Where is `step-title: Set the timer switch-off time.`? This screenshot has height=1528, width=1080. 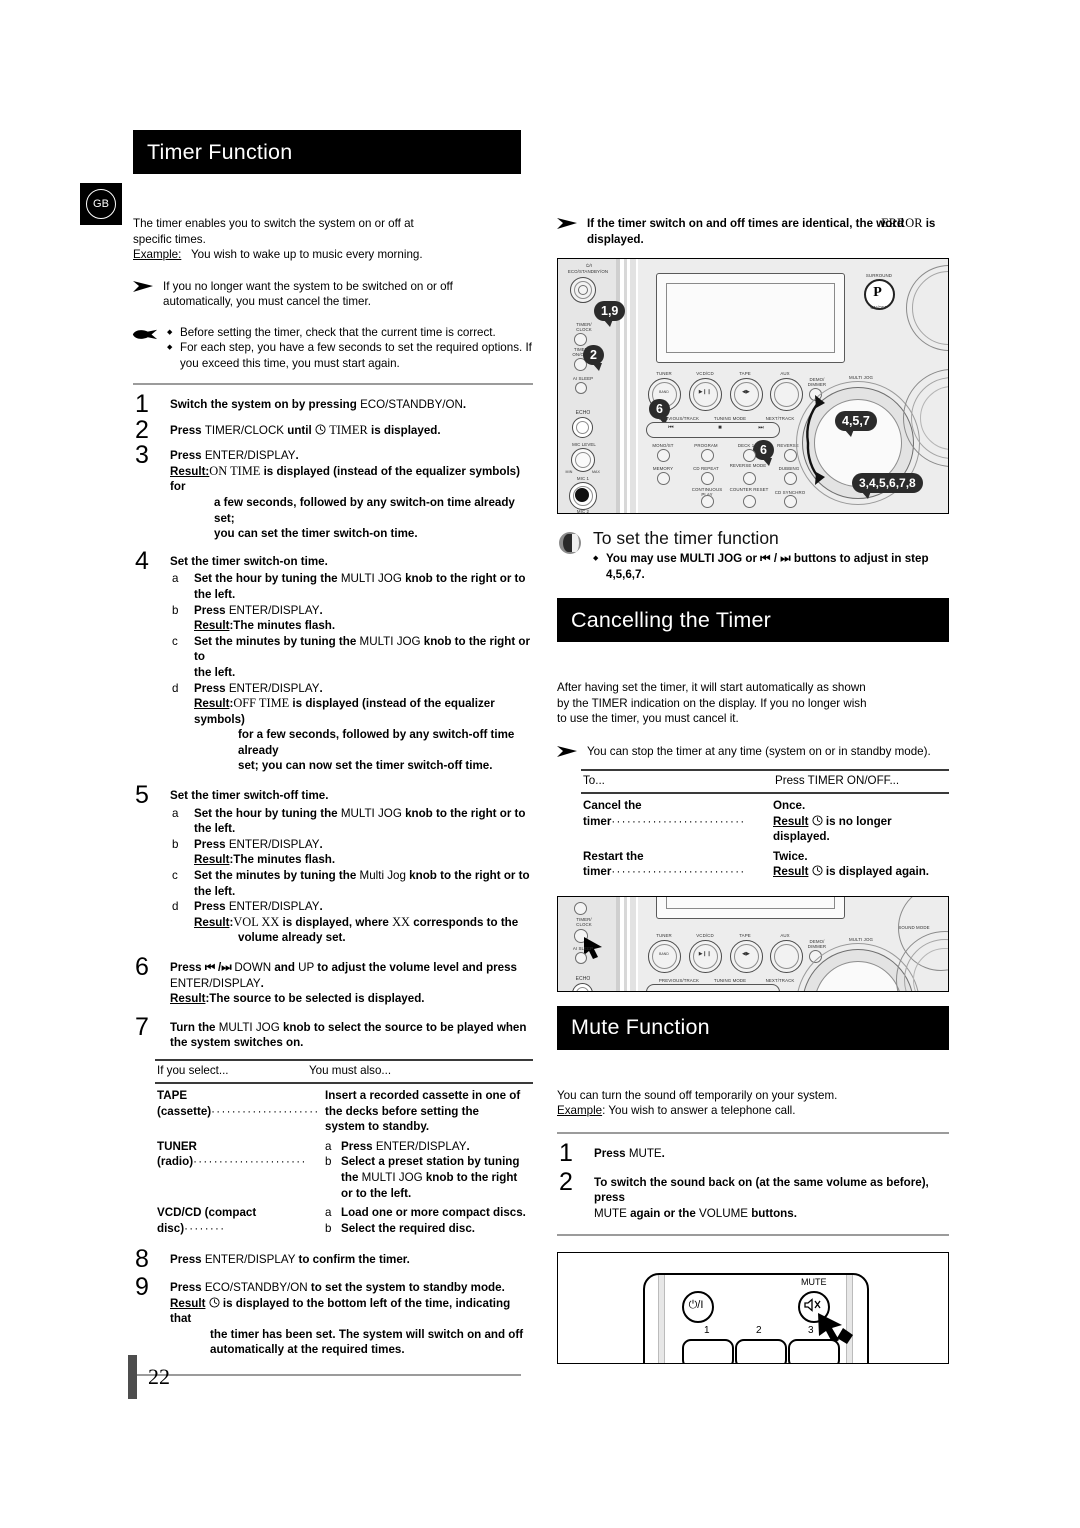 step-title: Set the timer switch-off time. is located at coordinates (249, 796).